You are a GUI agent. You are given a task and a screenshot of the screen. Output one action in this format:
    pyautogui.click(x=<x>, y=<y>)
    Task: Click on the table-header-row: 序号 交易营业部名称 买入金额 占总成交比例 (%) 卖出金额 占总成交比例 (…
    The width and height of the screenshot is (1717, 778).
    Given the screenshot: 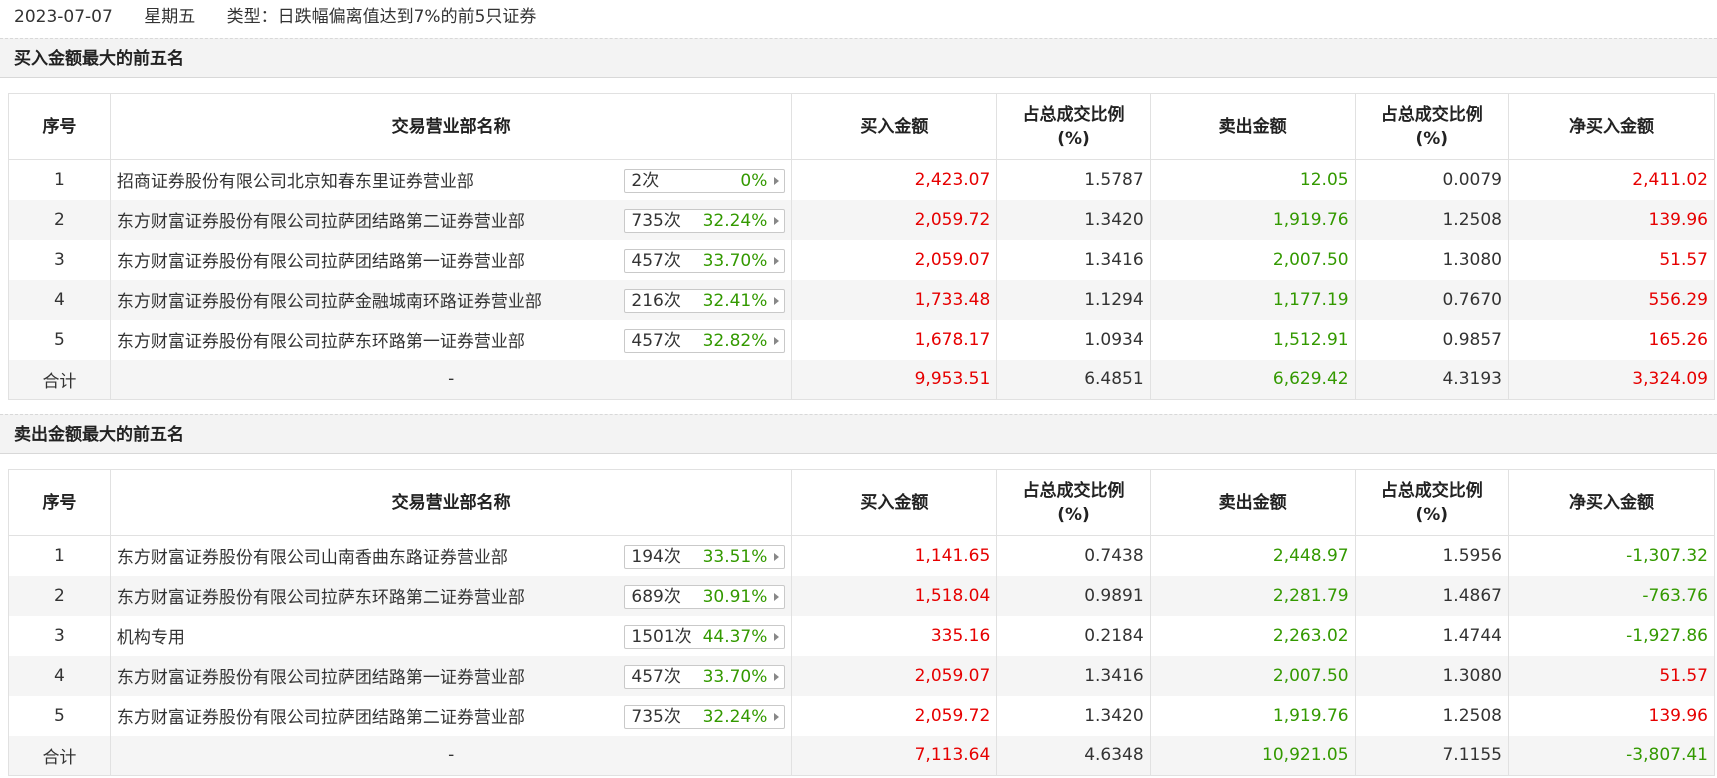 What is the action you would take?
    pyautogui.click(x=862, y=126)
    